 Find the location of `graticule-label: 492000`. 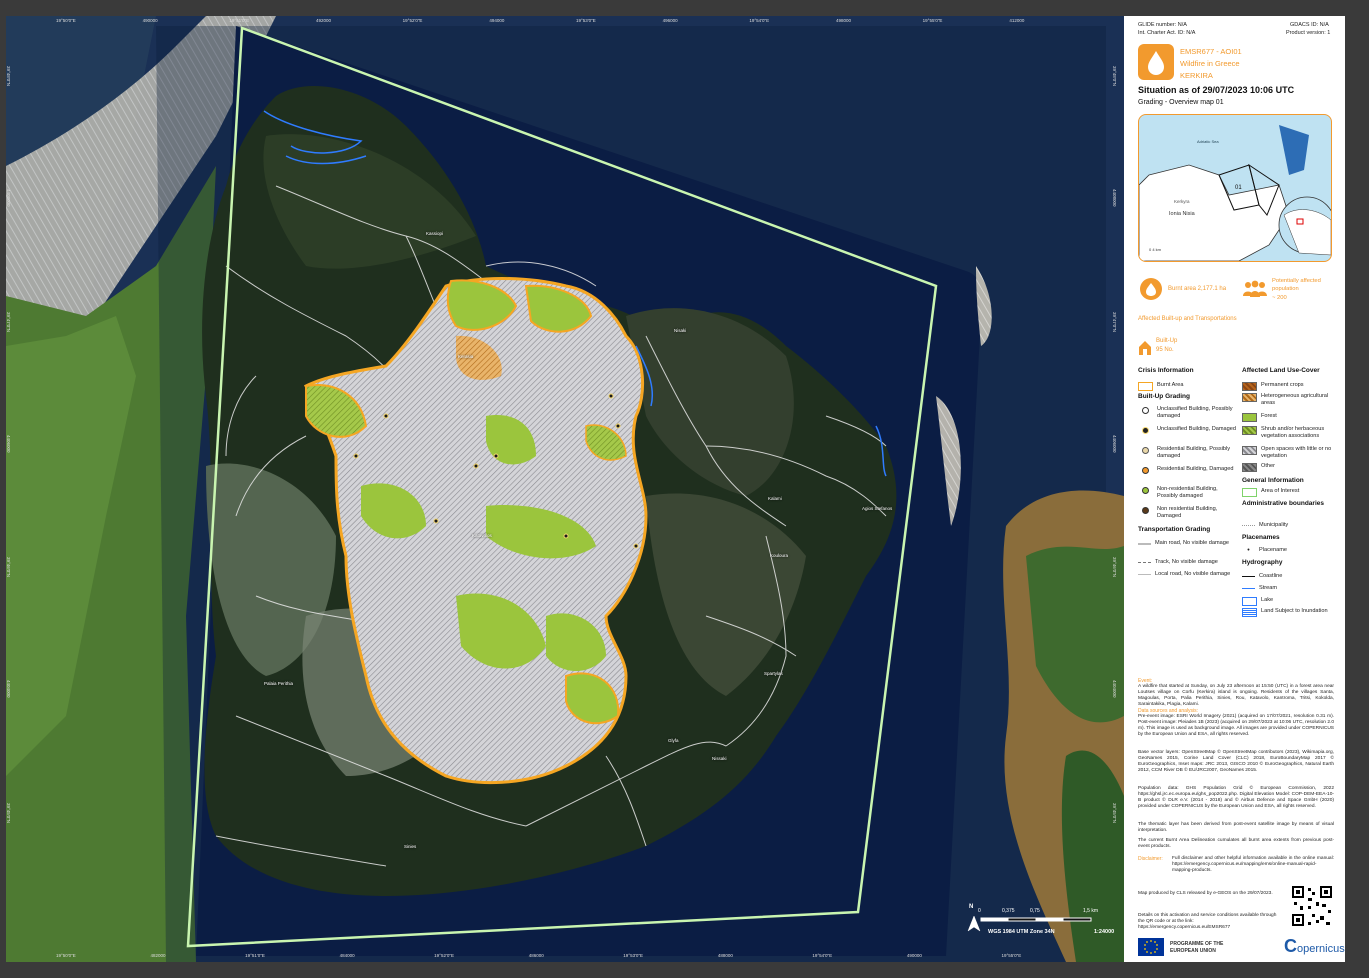

graticule-label: 492000 is located at coordinates (324, 20).